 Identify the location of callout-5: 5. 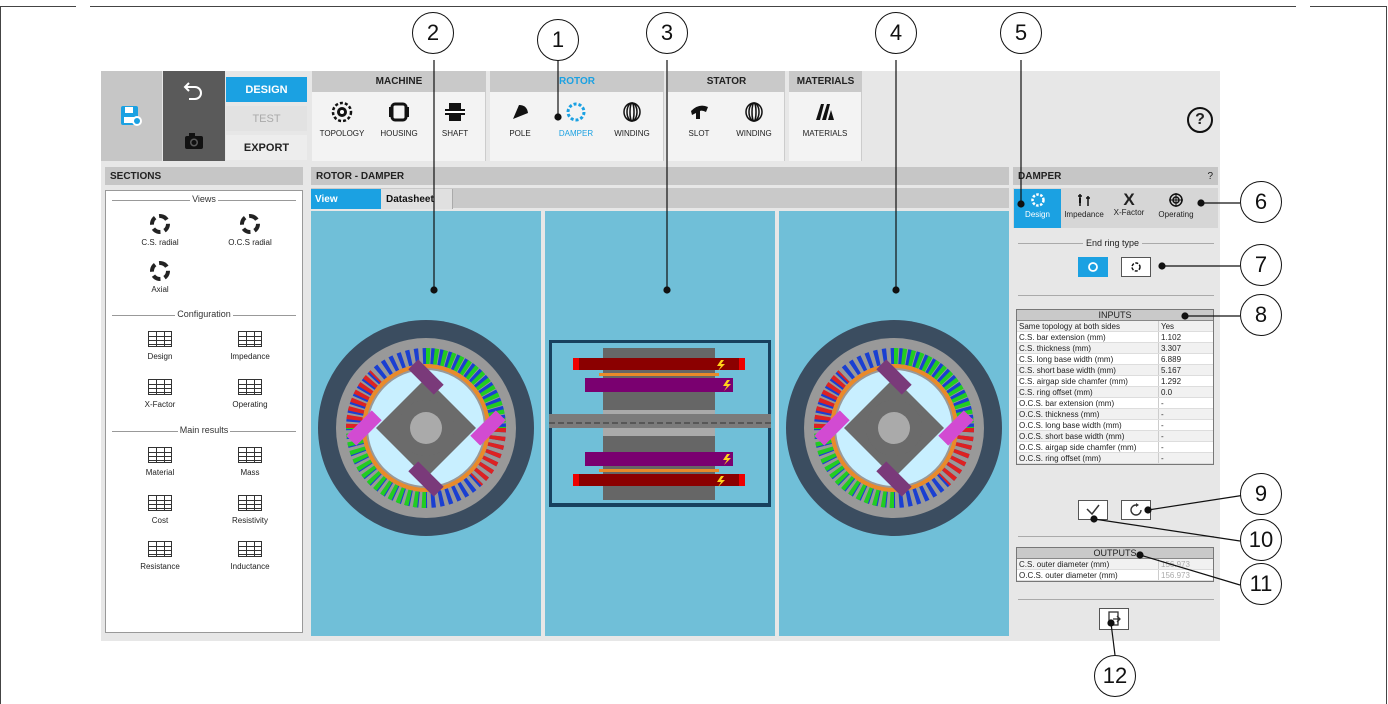
(1021, 33).